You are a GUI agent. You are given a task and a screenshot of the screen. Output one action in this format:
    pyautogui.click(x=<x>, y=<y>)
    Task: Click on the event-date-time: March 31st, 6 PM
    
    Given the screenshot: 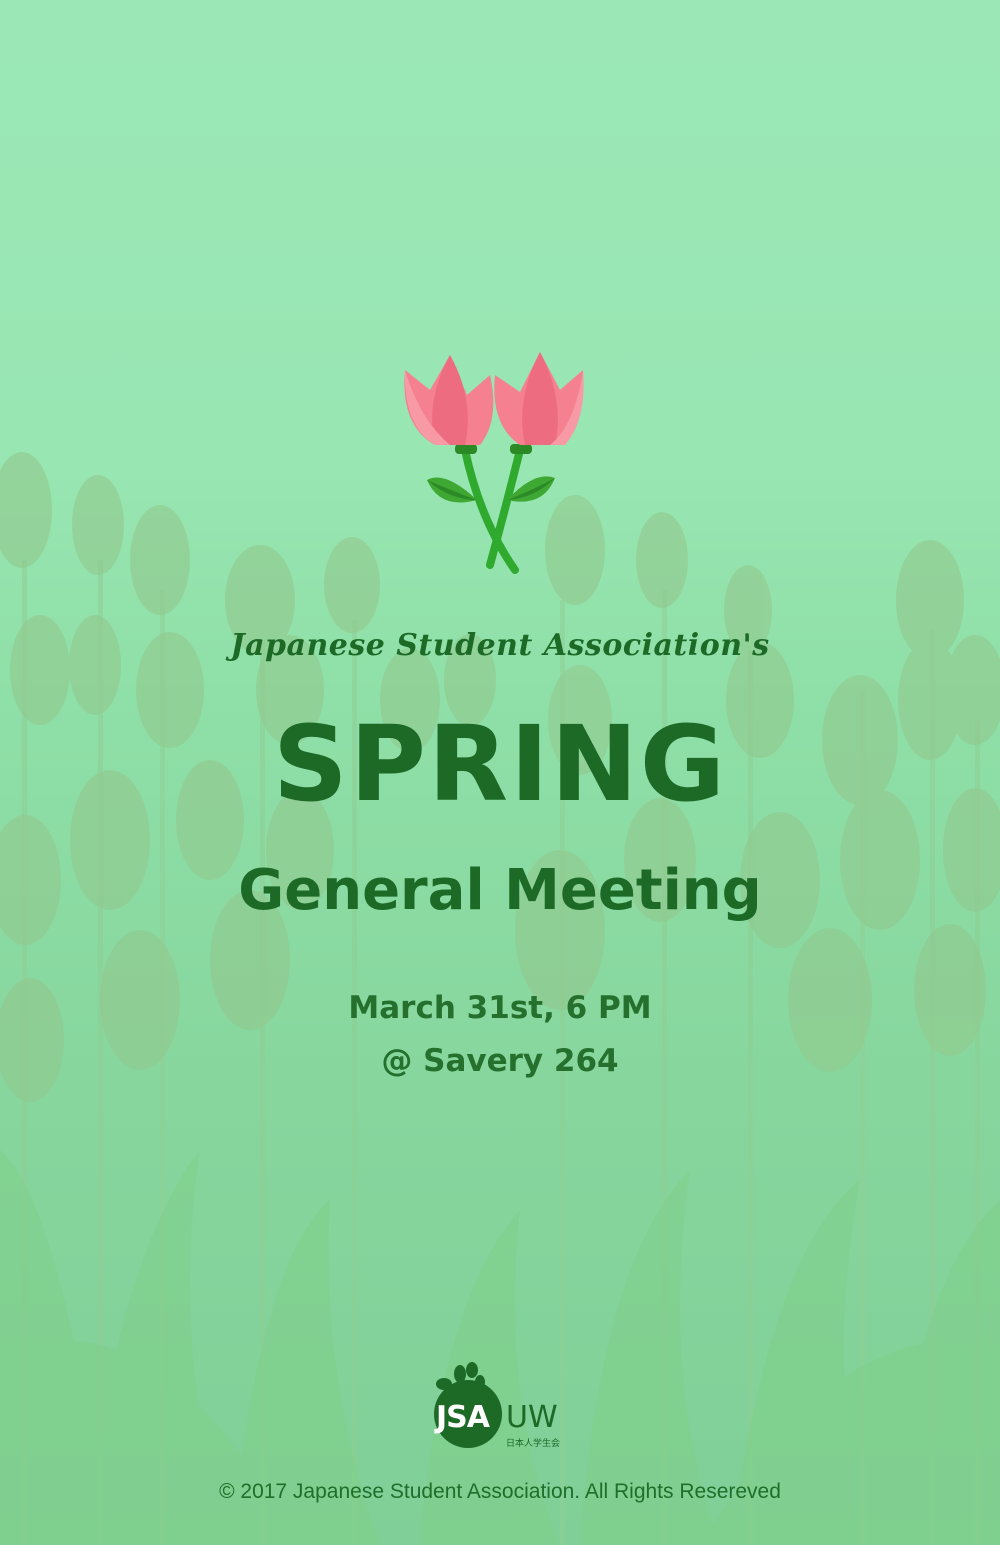 What is the action you would take?
    pyautogui.click(x=500, y=1008)
    